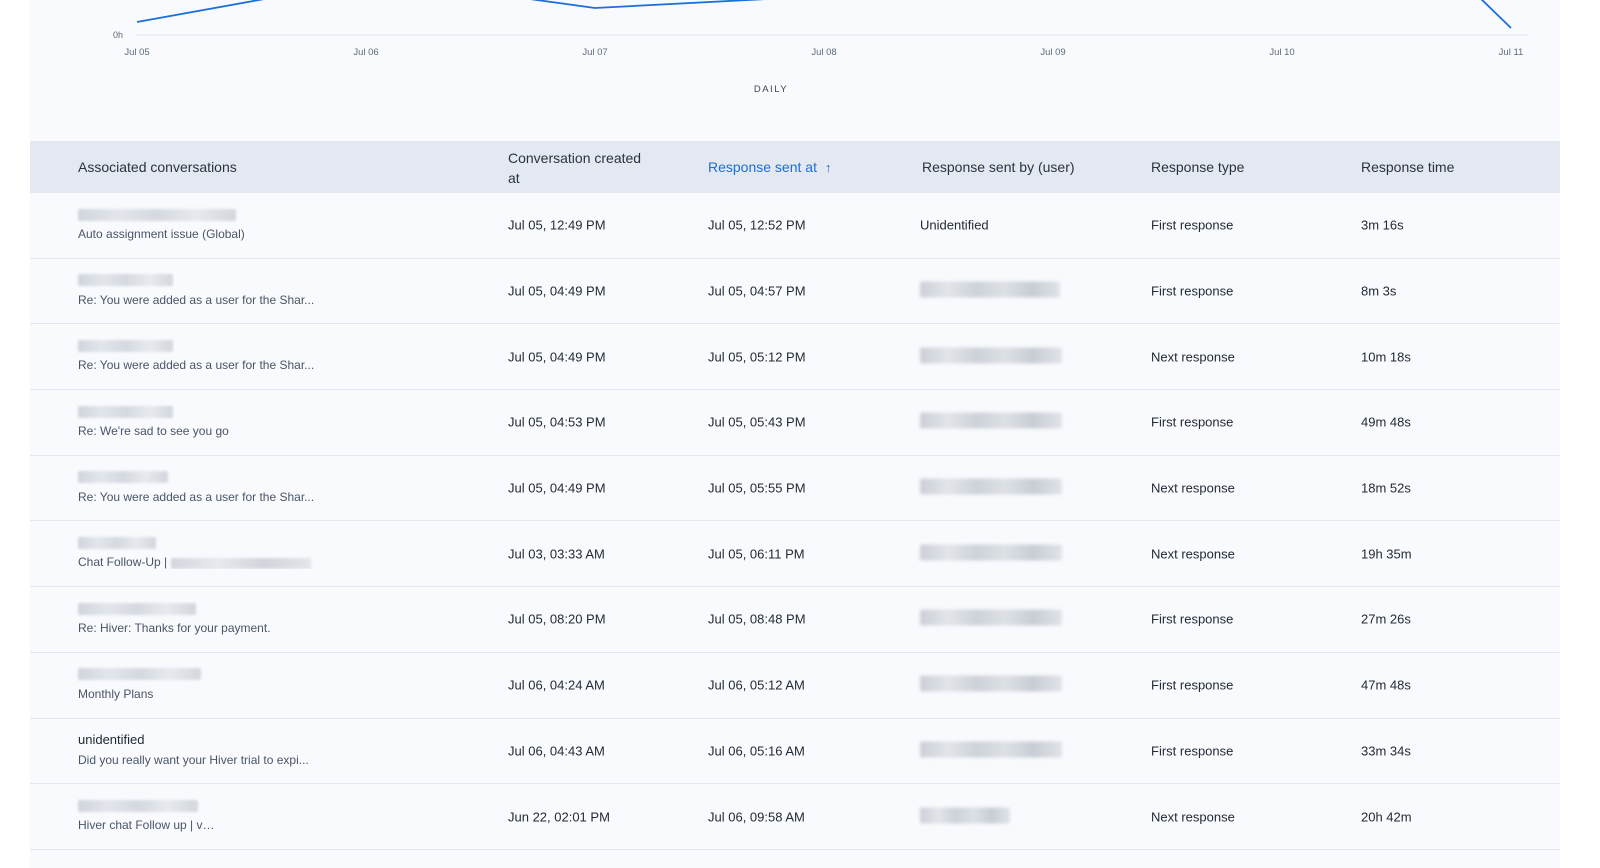  What do you see at coordinates (1386, 422) in the screenshot?
I see `response-time-cell: 49m 48s` at bounding box center [1386, 422].